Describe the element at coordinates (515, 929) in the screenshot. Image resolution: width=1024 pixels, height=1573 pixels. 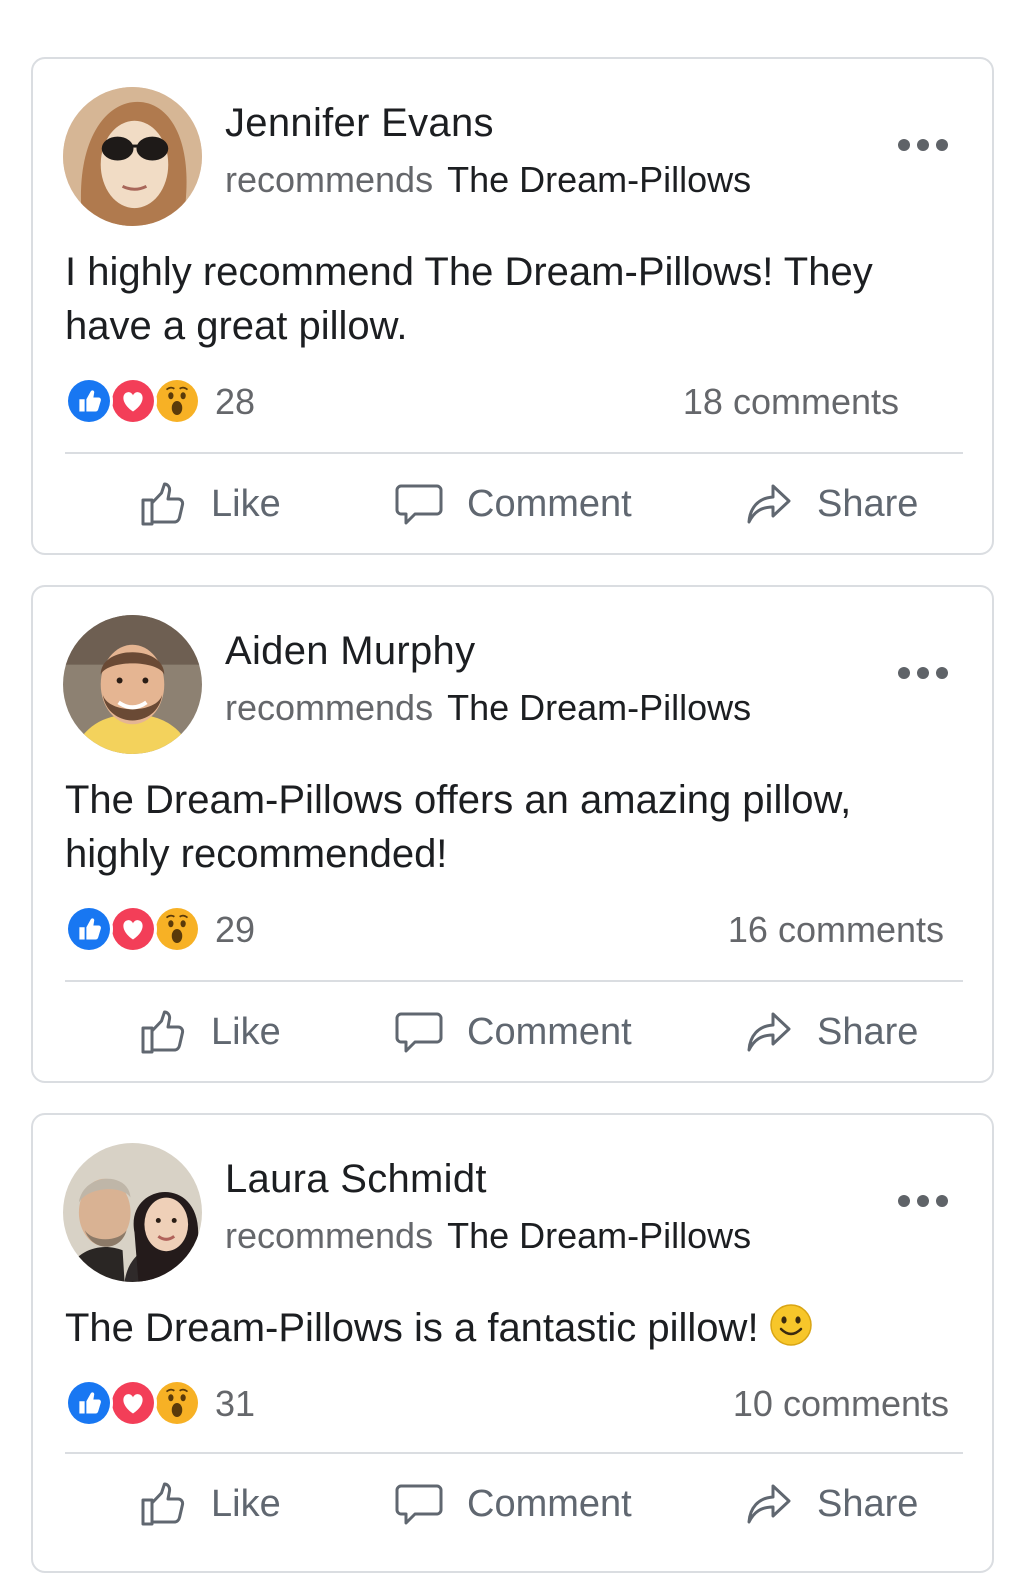
I see `post-stats: 29 16 comments` at that location.